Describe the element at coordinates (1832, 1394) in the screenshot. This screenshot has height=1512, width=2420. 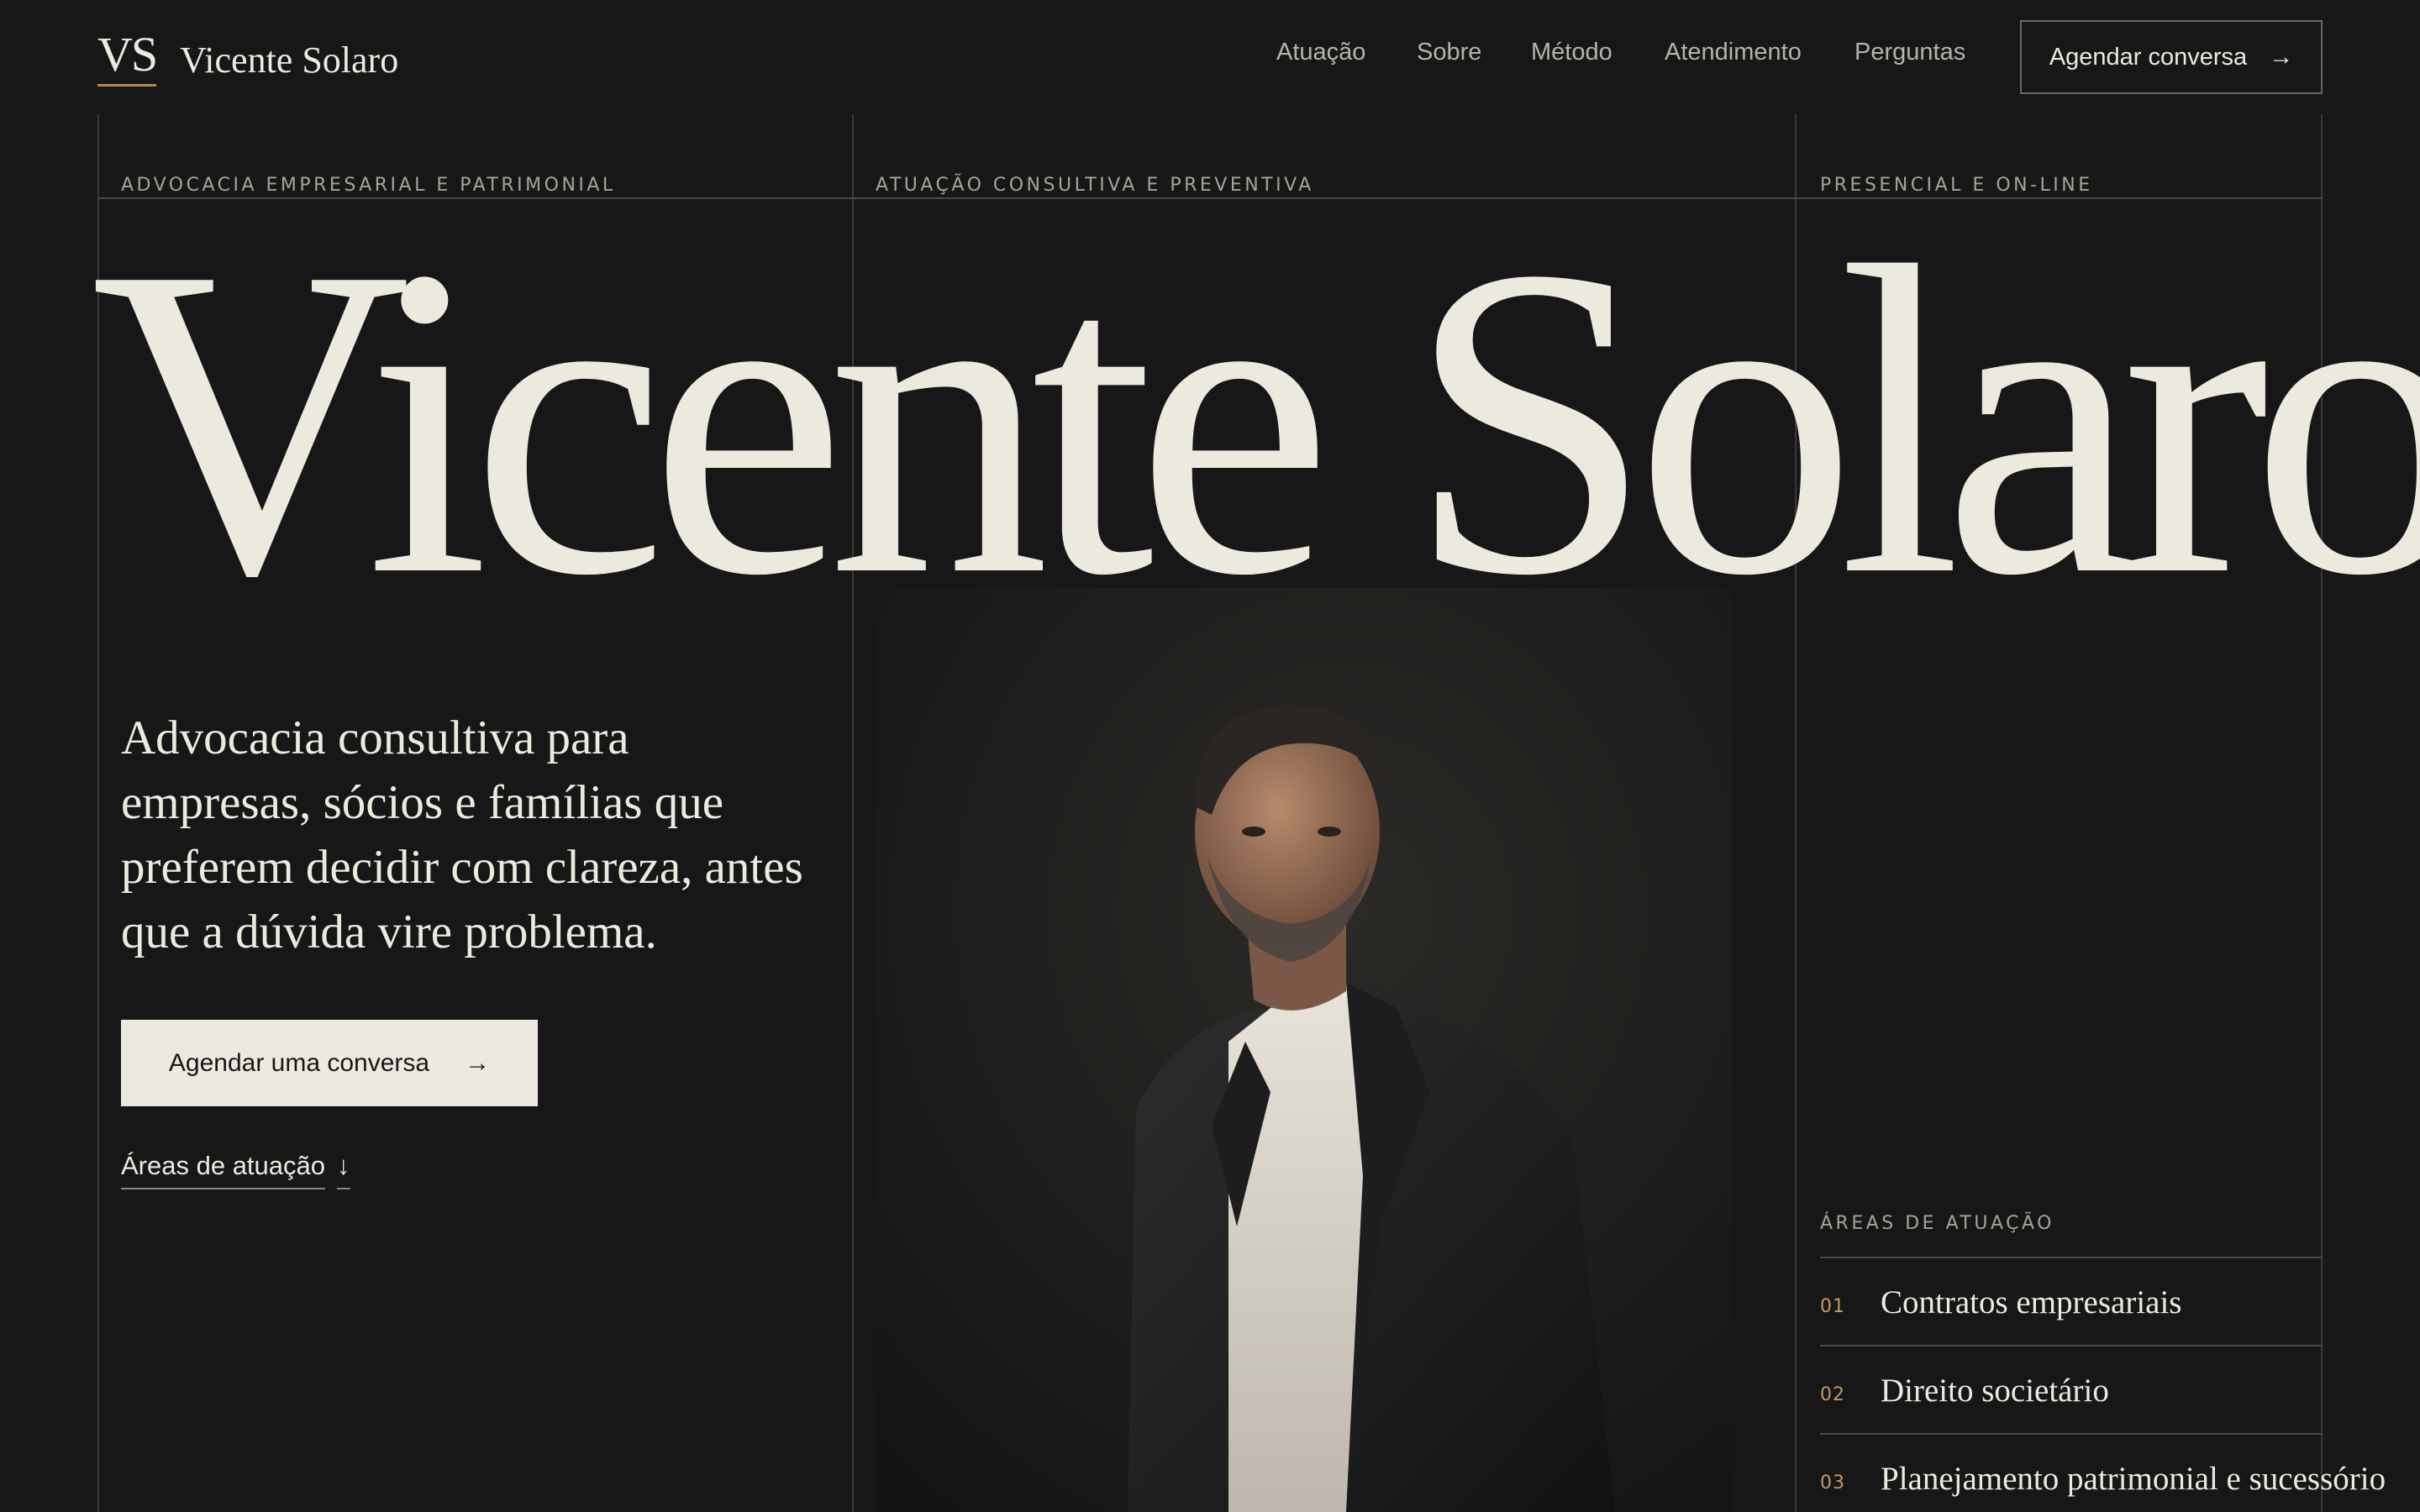
I see `practice-area-number: 02` at that location.